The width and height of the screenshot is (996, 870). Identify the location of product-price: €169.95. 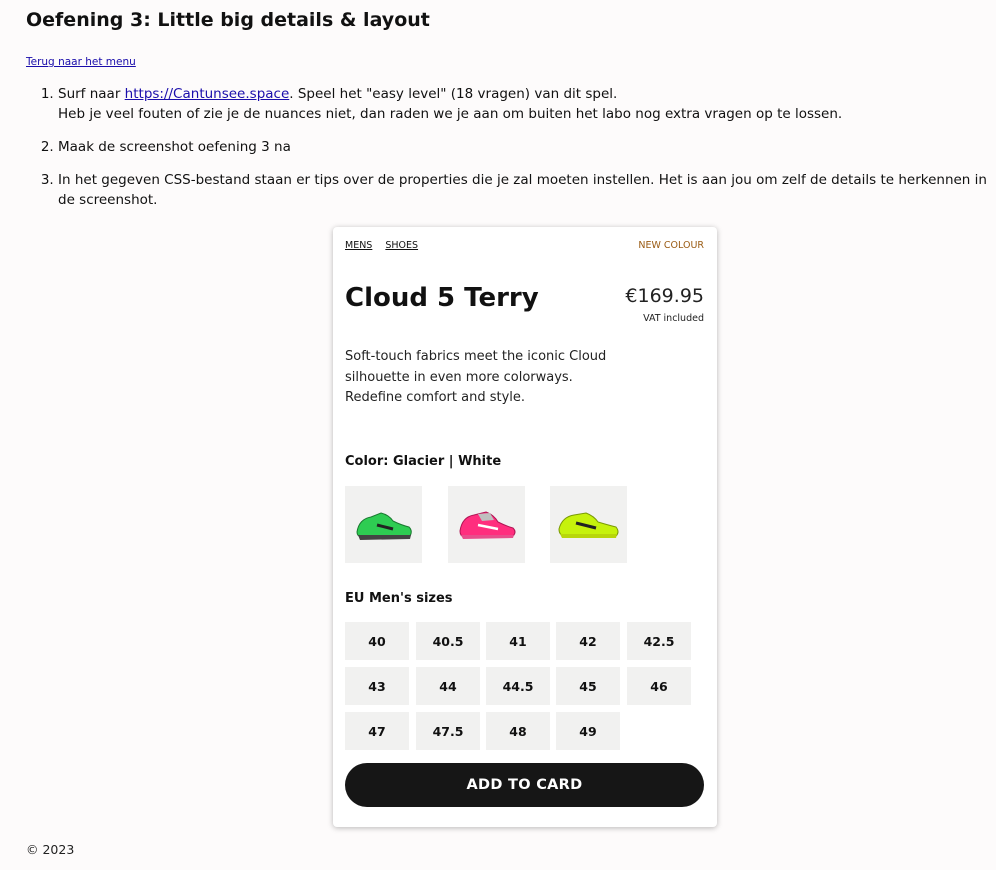
(664, 296).